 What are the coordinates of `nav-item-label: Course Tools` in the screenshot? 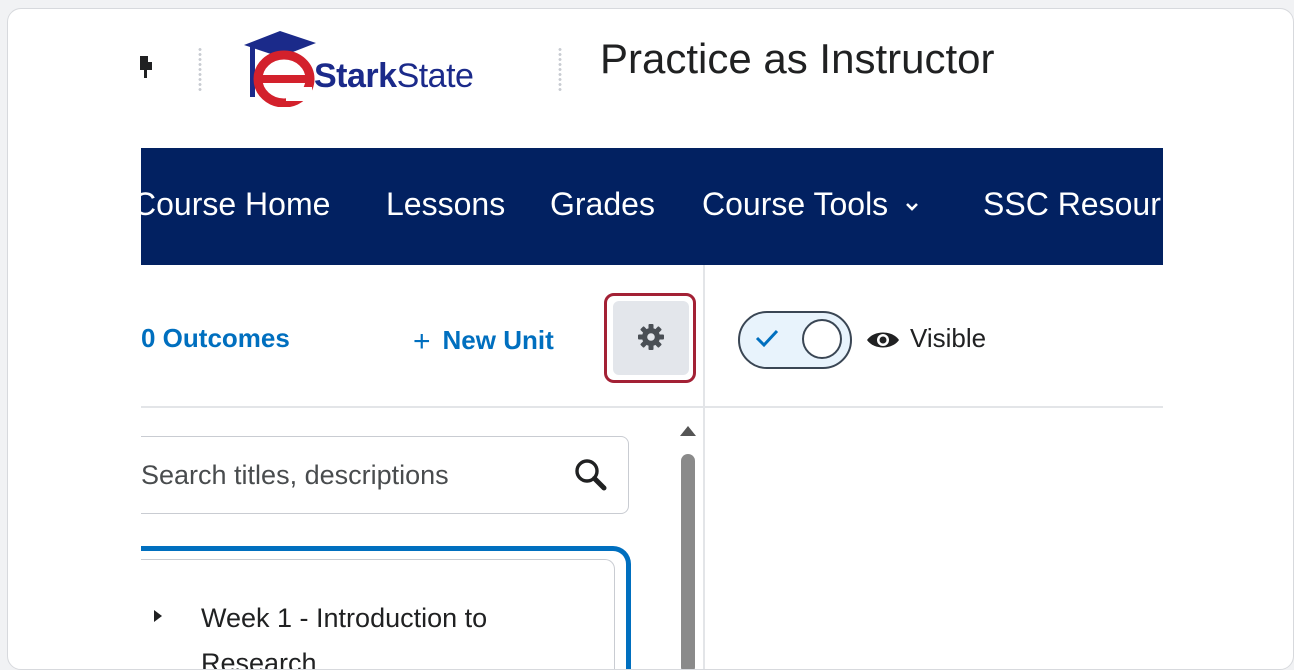 It's located at (795, 204).